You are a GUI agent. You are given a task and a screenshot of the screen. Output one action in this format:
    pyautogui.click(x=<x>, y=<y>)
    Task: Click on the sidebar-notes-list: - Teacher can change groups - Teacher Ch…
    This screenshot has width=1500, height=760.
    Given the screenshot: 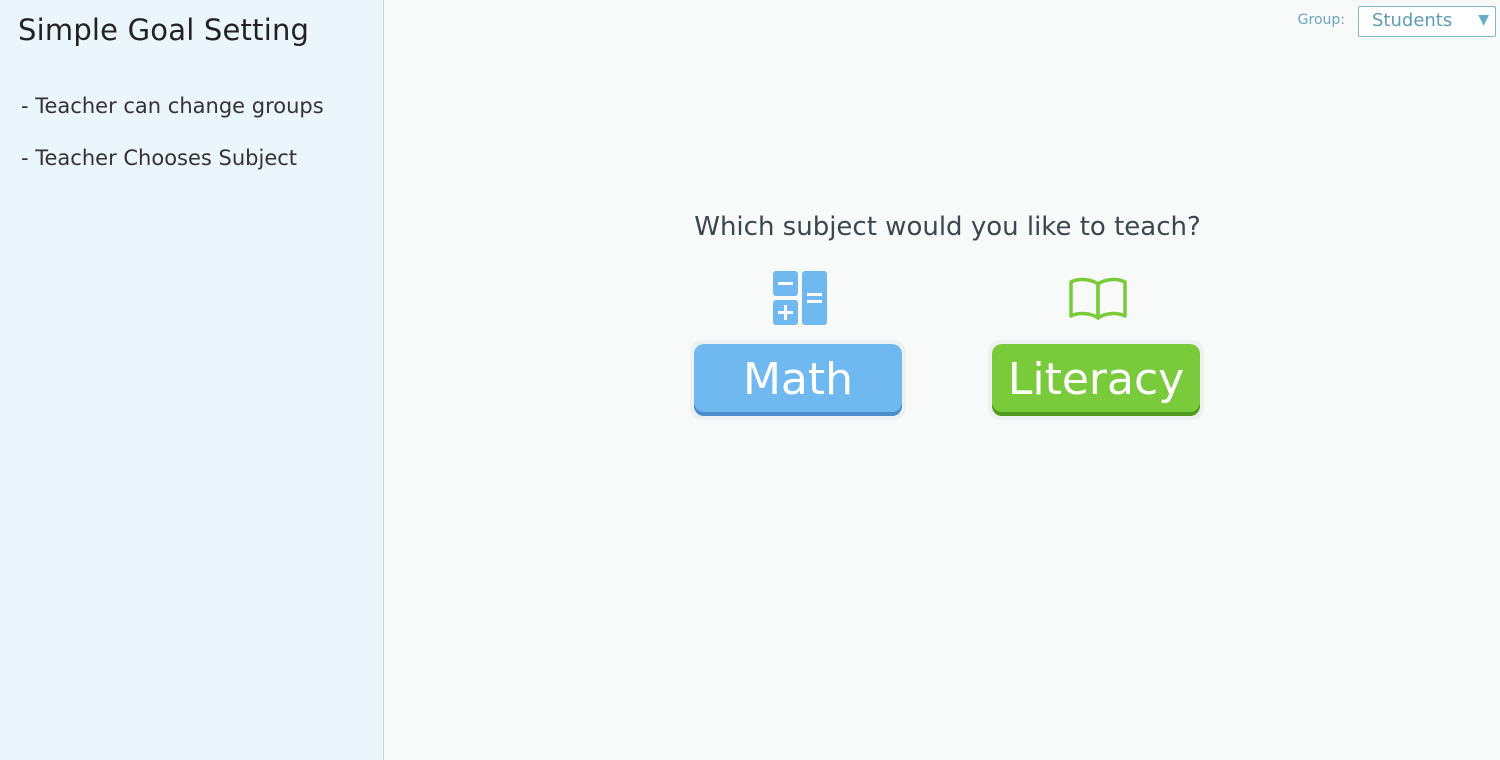 What is the action you would take?
    pyautogui.click(x=172, y=143)
    